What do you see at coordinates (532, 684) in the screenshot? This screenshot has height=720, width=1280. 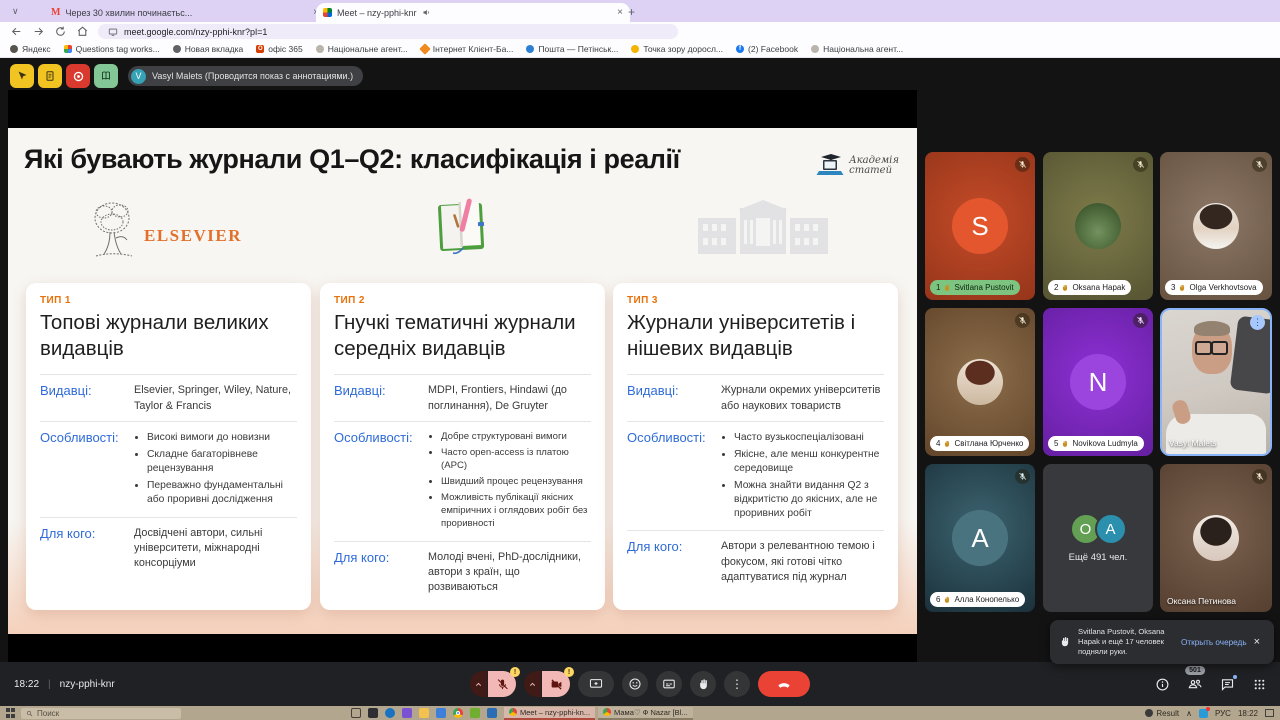 I see `camera-options-chevron-icon` at bounding box center [532, 684].